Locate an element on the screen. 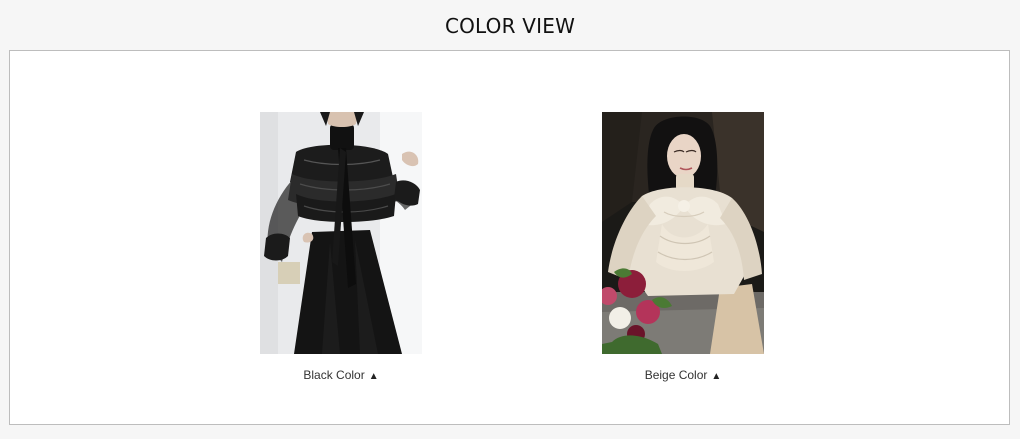 The height and width of the screenshot is (439, 1020). color-option-beige: Beige Color ▲ is located at coordinates (683, 248).